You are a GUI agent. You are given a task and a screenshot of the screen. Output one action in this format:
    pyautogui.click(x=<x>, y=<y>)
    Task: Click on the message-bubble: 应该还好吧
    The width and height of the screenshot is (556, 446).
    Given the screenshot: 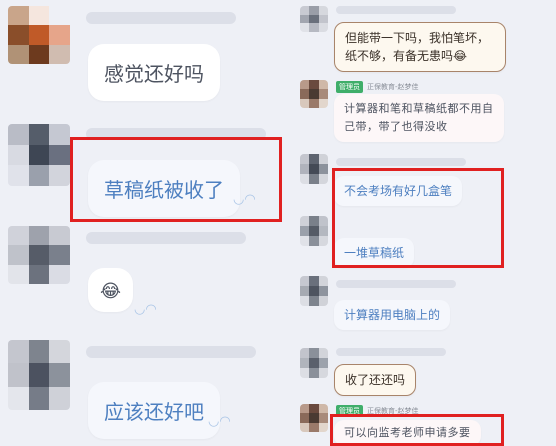 What is the action you would take?
    pyautogui.click(x=154, y=410)
    